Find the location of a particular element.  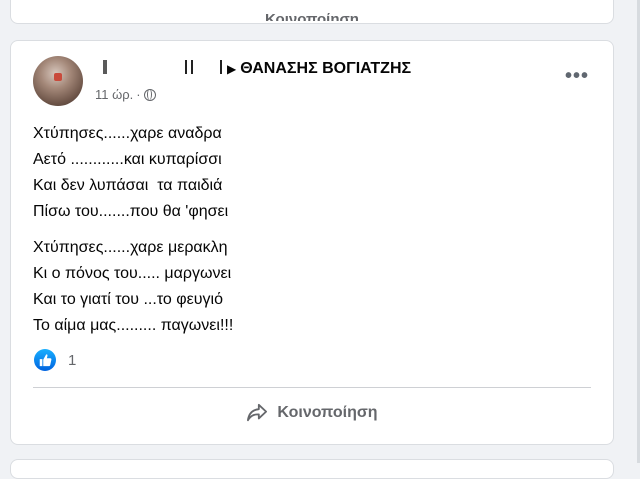

poem-line: Πίσω του.......που θα 'φησει is located at coordinates (131, 211).